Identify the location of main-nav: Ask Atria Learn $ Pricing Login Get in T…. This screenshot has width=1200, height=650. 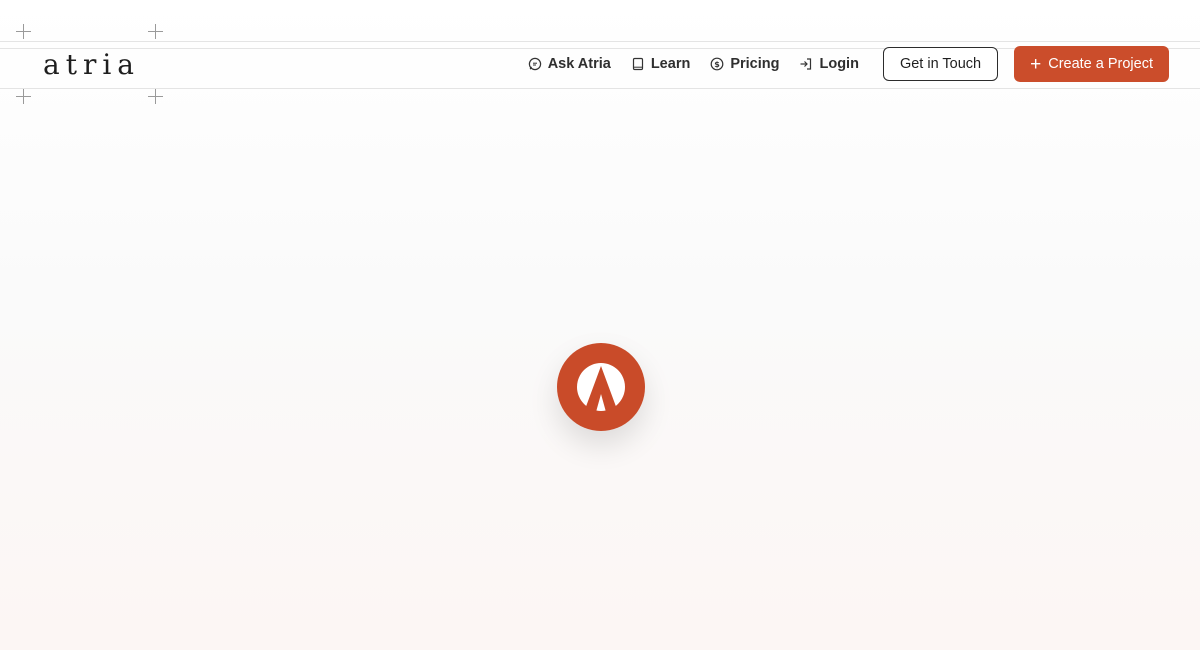
(848, 64).